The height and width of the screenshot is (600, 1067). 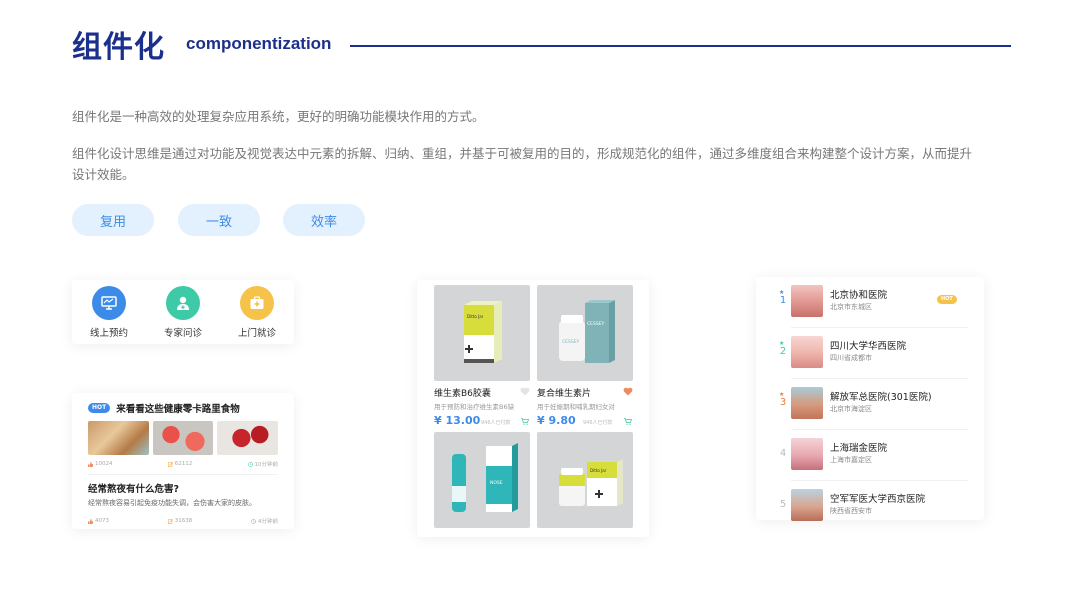 I want to click on hospital-rank: 3, so click(x=783, y=402).